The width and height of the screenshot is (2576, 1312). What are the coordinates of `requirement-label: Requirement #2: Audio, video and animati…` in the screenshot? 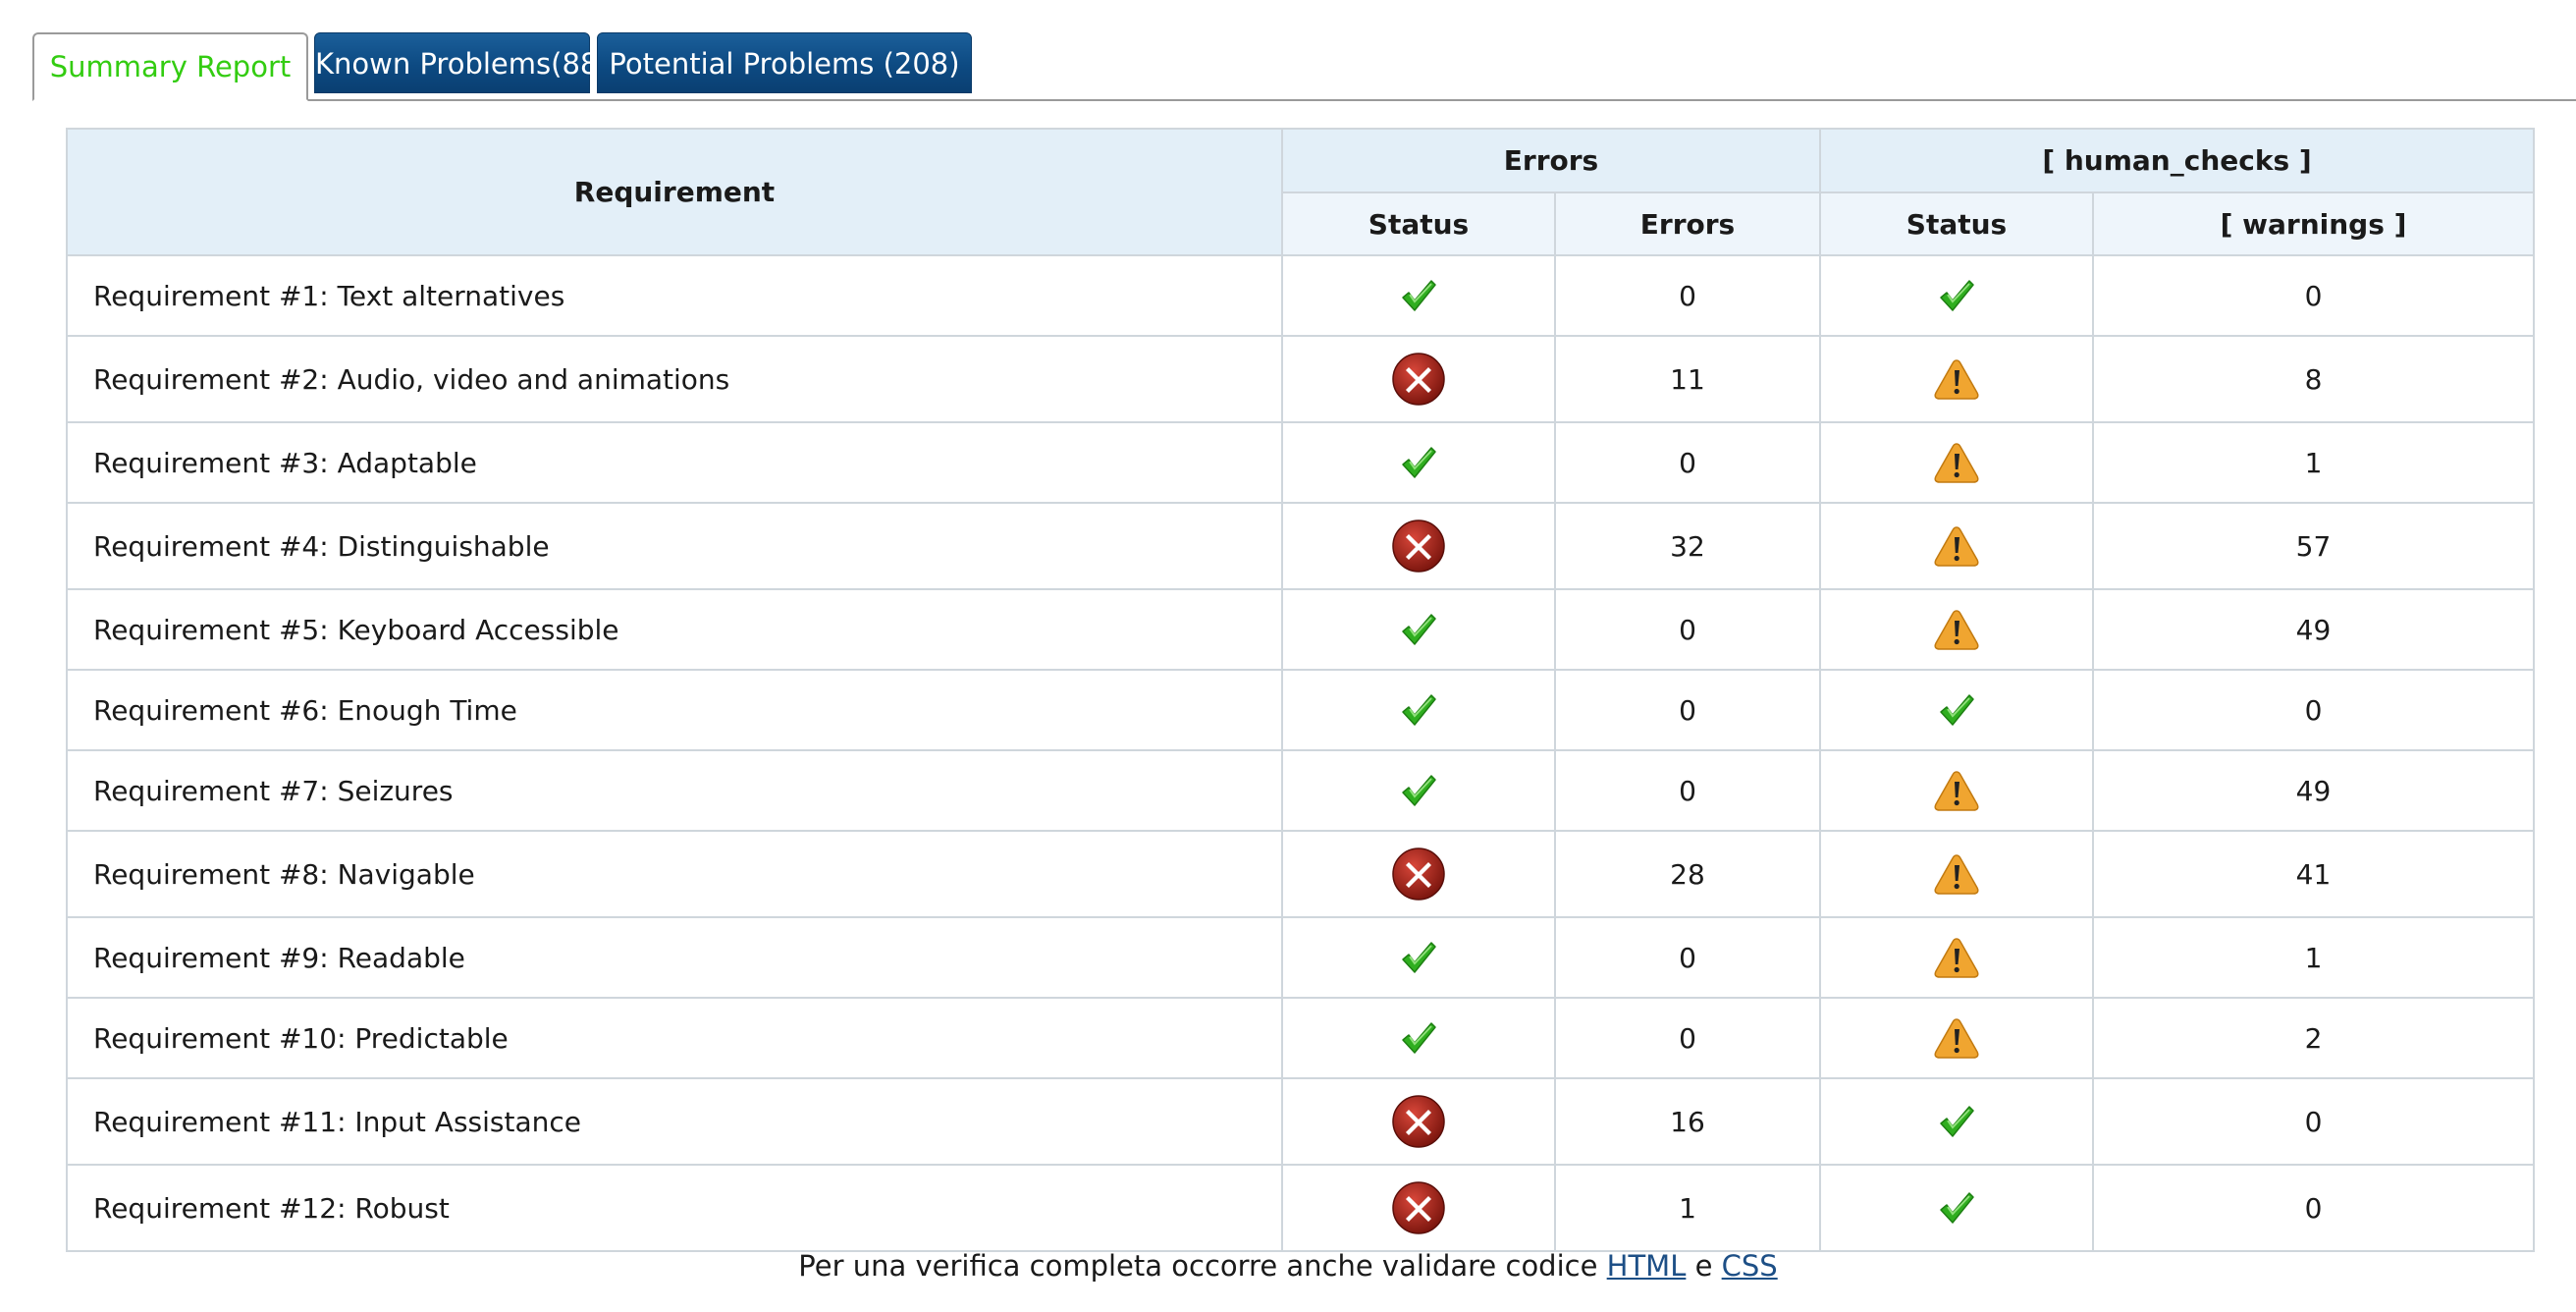 It's located at (674, 379).